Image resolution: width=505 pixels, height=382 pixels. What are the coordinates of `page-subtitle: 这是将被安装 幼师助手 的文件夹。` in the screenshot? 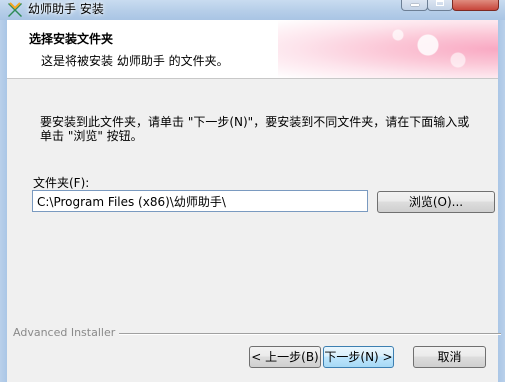 It's located at (135, 61).